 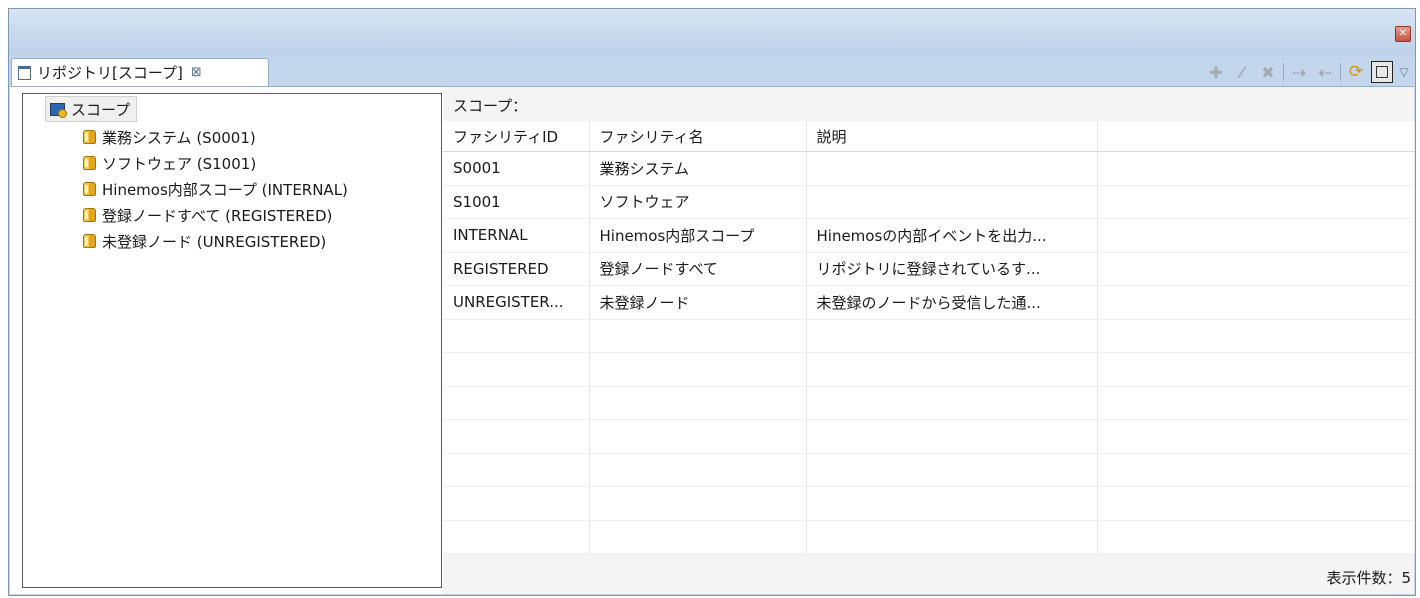 I want to click on view-icon, so click(x=24, y=72).